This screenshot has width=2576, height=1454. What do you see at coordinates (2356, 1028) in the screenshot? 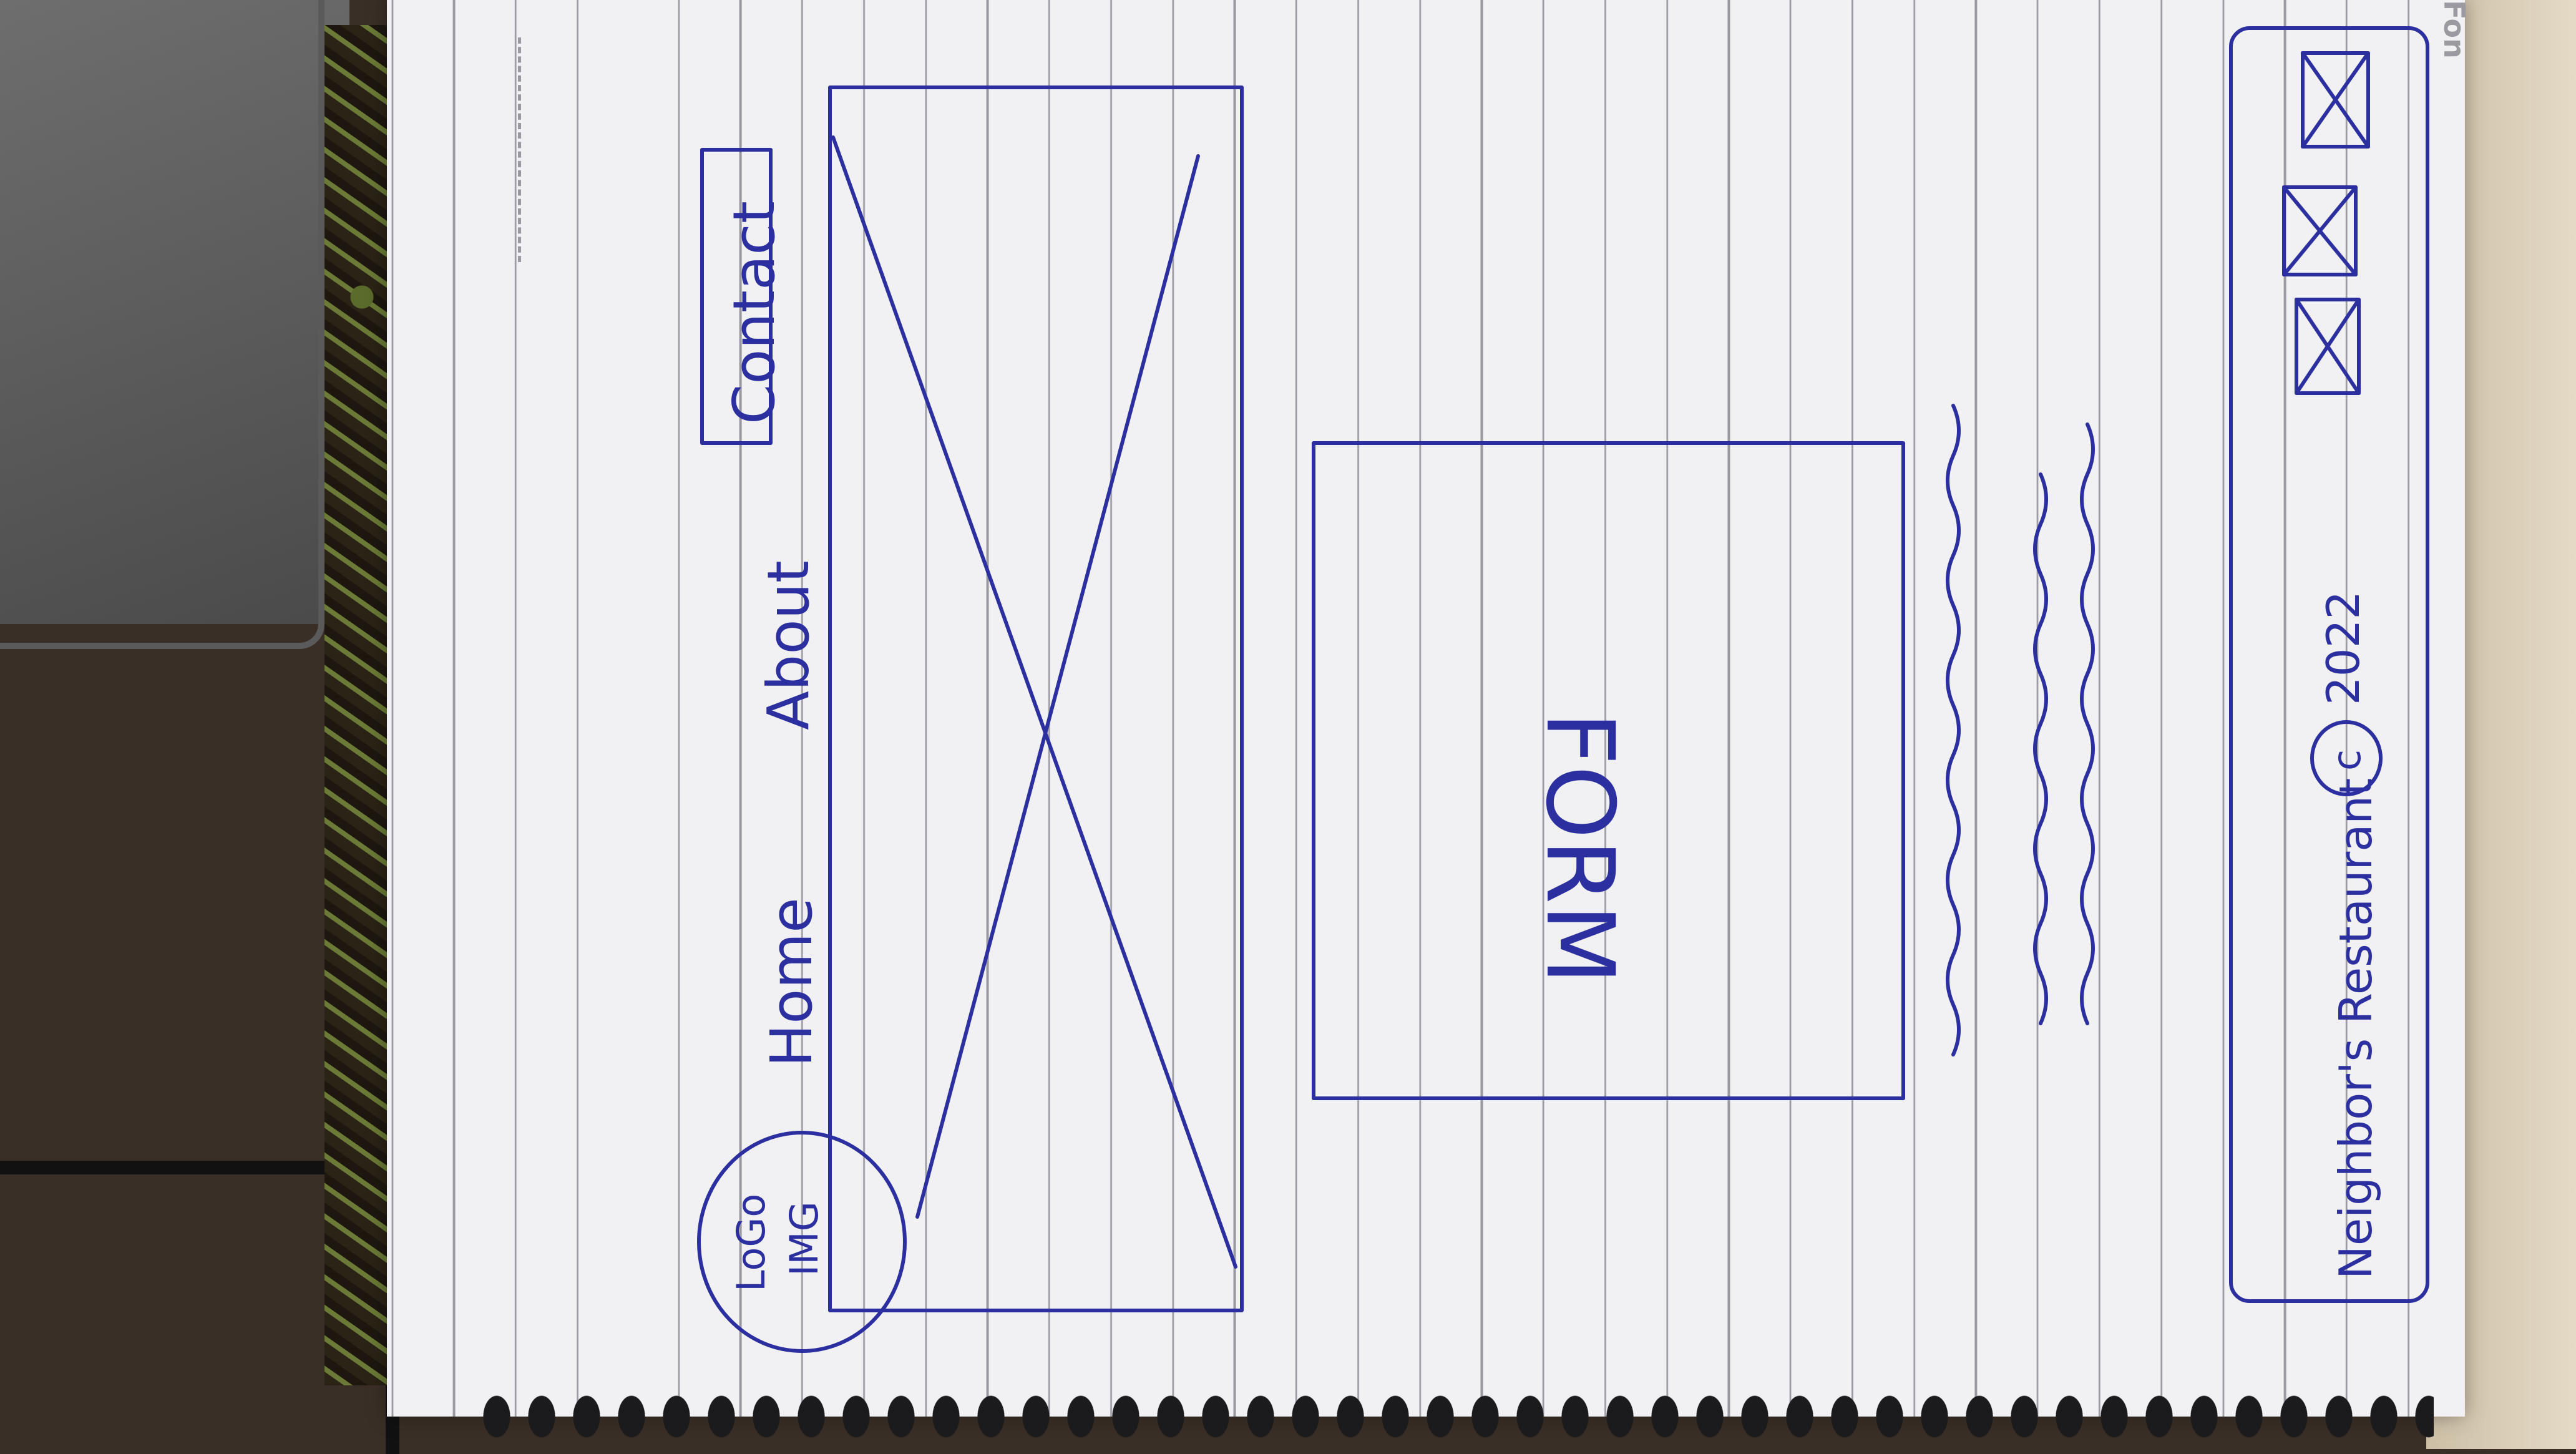
I see `footer-restaurant-name: Neighbor's Restaurant` at bounding box center [2356, 1028].